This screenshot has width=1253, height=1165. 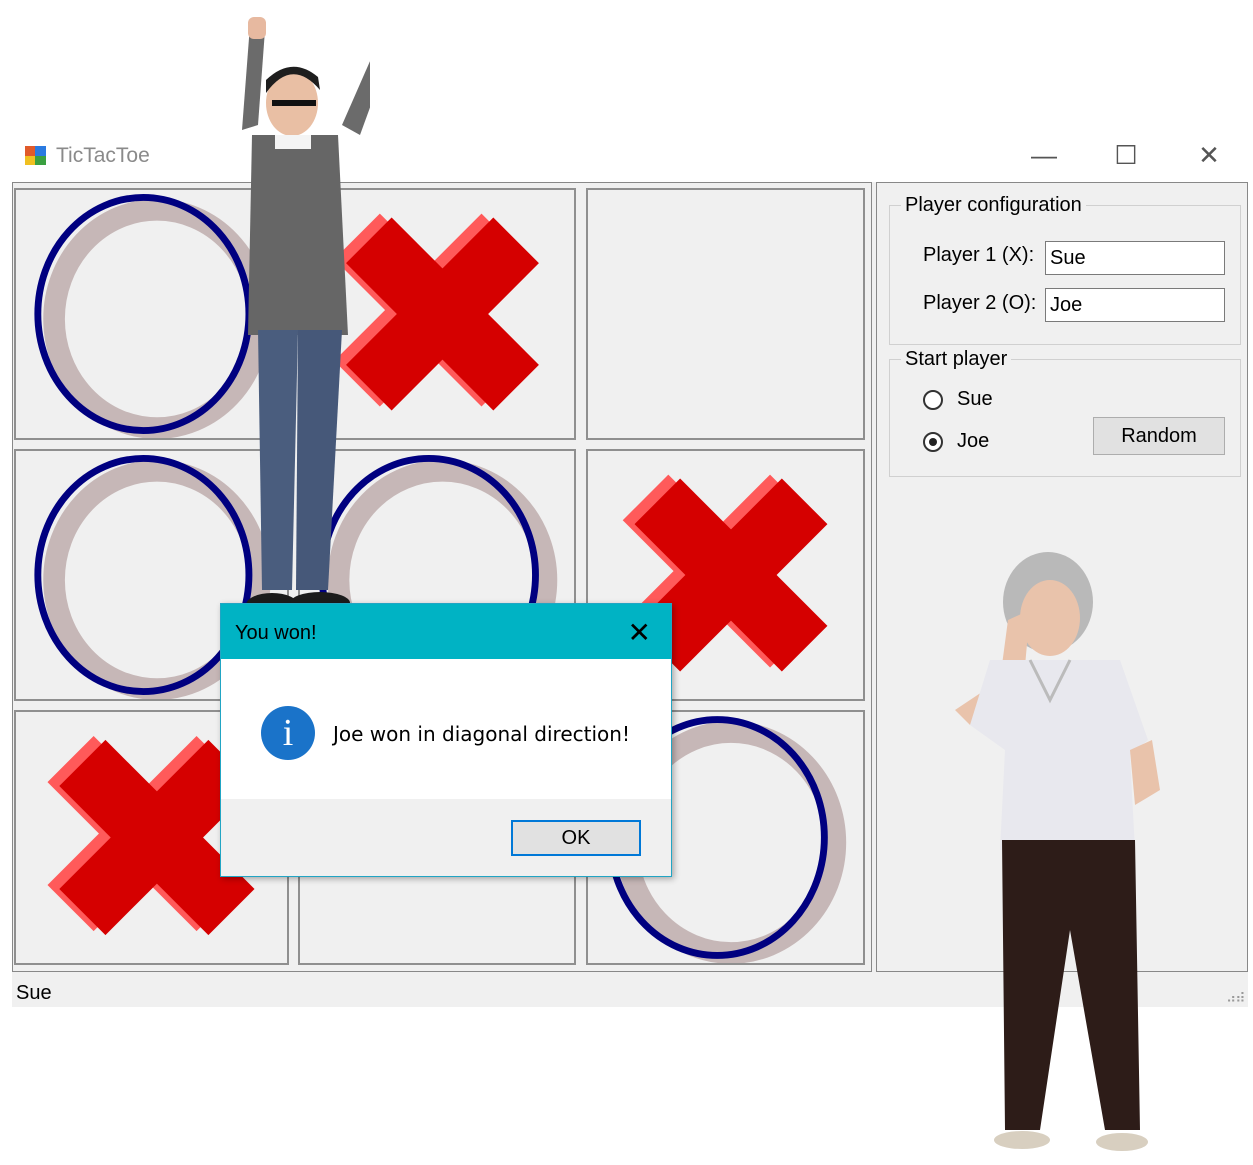 I want to click on info-icon: i, so click(x=288, y=733).